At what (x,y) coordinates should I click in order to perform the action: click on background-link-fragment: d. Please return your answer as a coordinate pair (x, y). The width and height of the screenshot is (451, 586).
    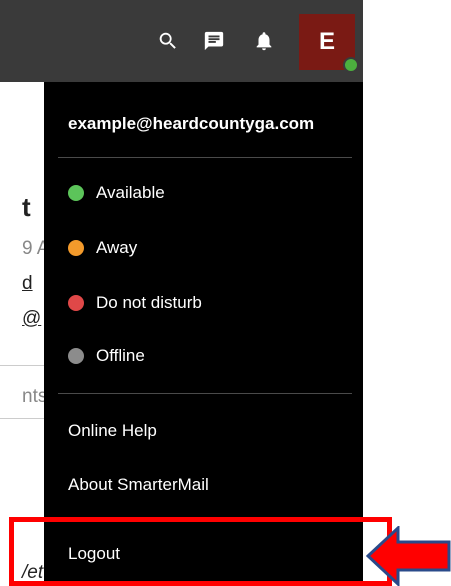
    Looking at the image, I should click on (27, 284).